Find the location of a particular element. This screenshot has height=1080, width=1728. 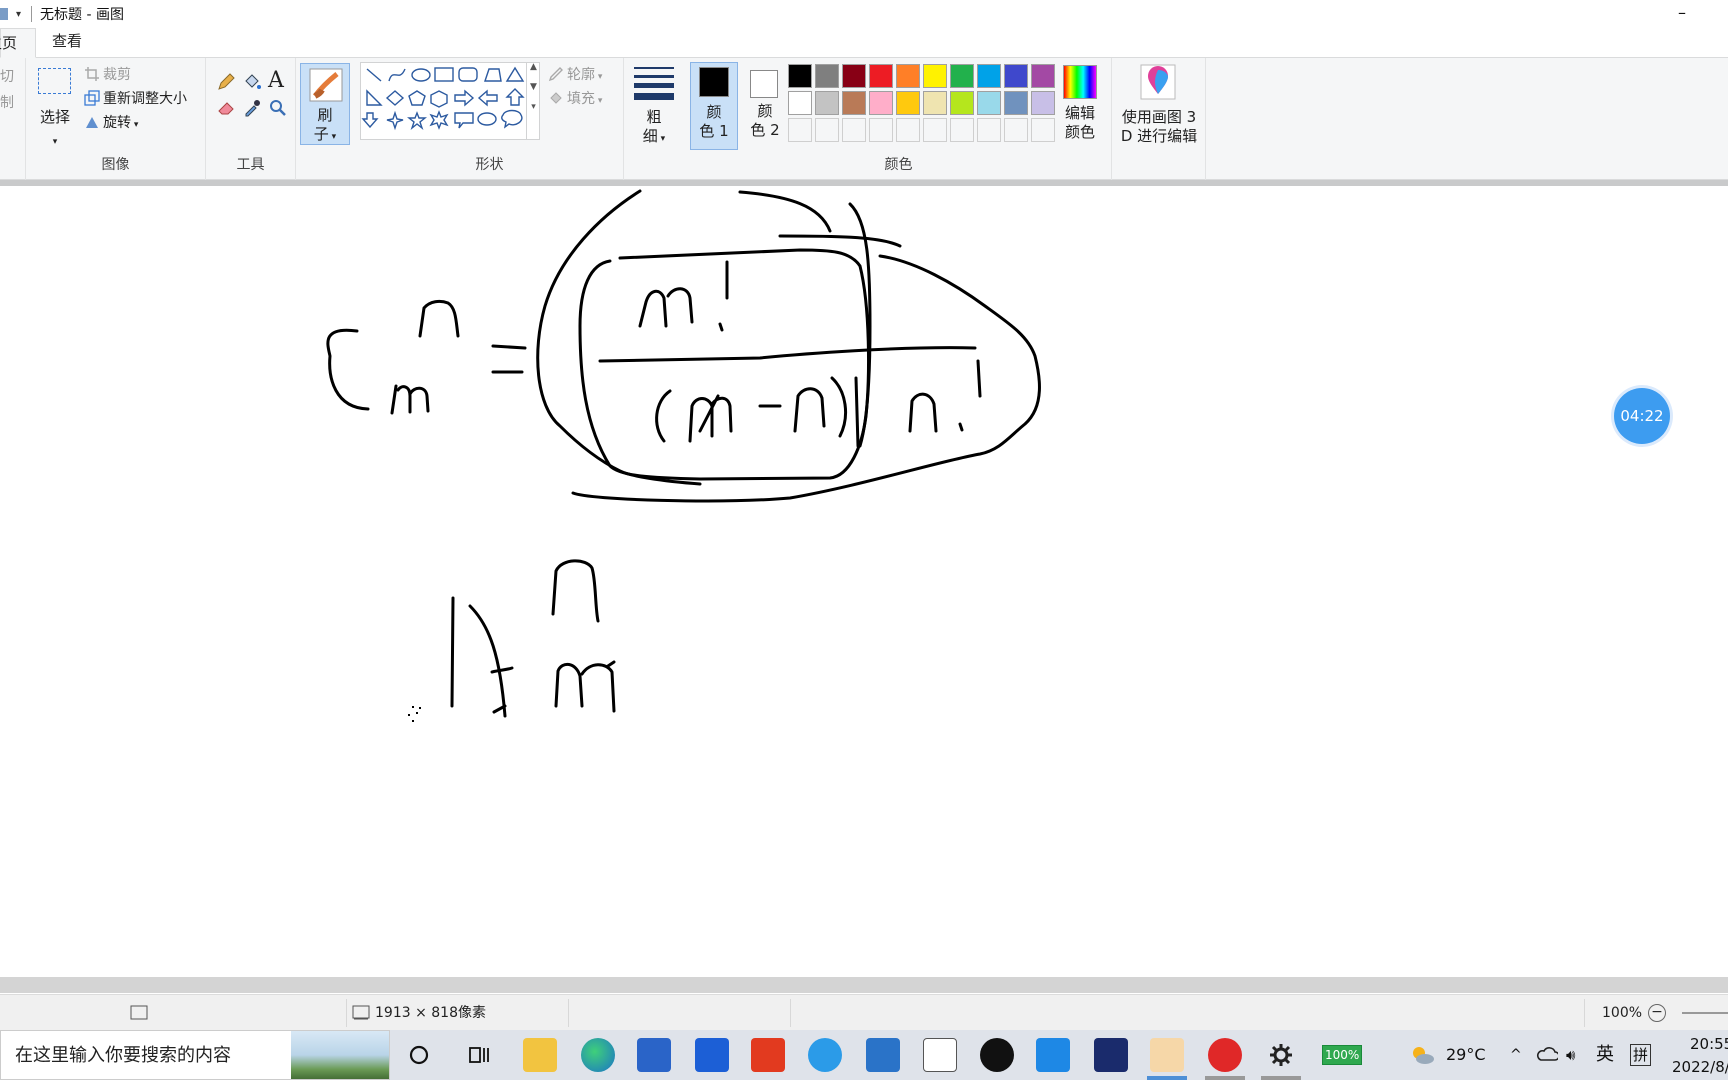

shape-gallery-scroll: ▲ ▼ ▾ is located at coordinates (533, 101).